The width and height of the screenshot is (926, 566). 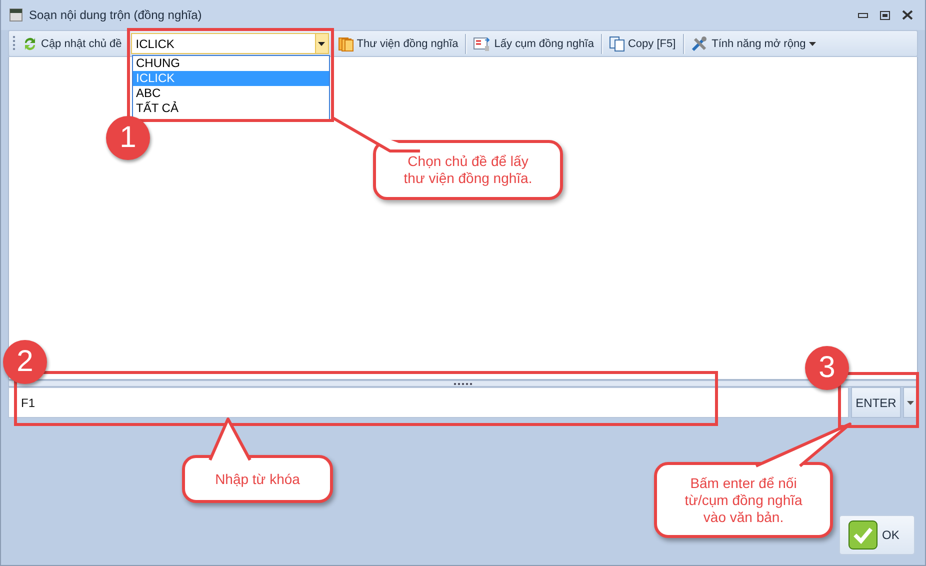 I want to click on dropdown-option: ABC, so click(x=231, y=93).